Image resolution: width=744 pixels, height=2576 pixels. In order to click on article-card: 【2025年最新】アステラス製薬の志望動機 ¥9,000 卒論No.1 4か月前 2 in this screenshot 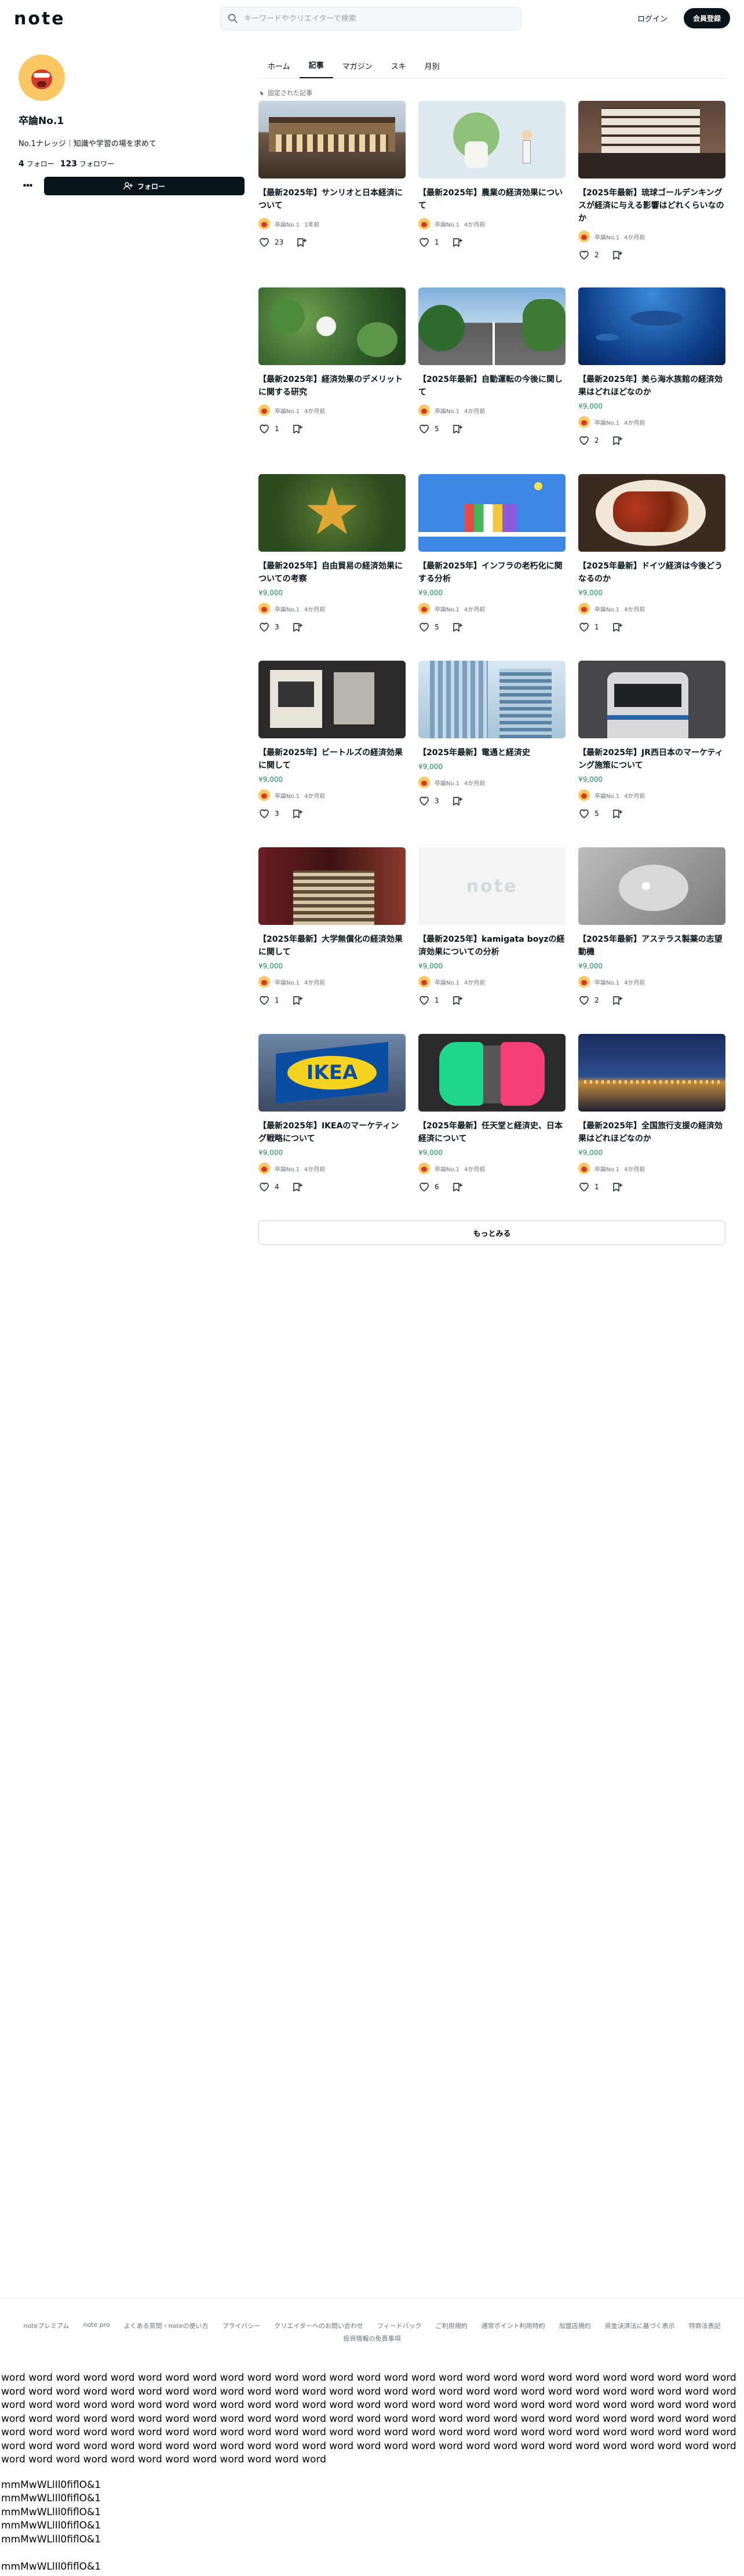, I will do `click(651, 941)`.